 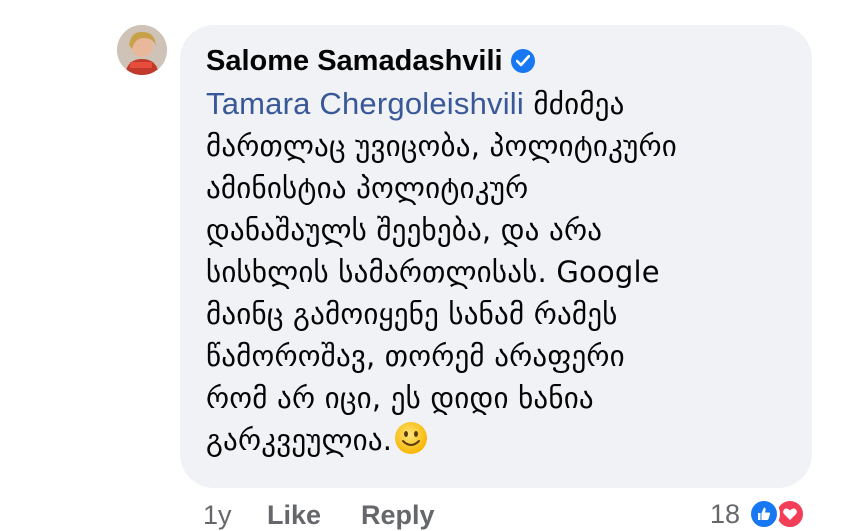 I want to click on avatar-photo, so click(x=142, y=50).